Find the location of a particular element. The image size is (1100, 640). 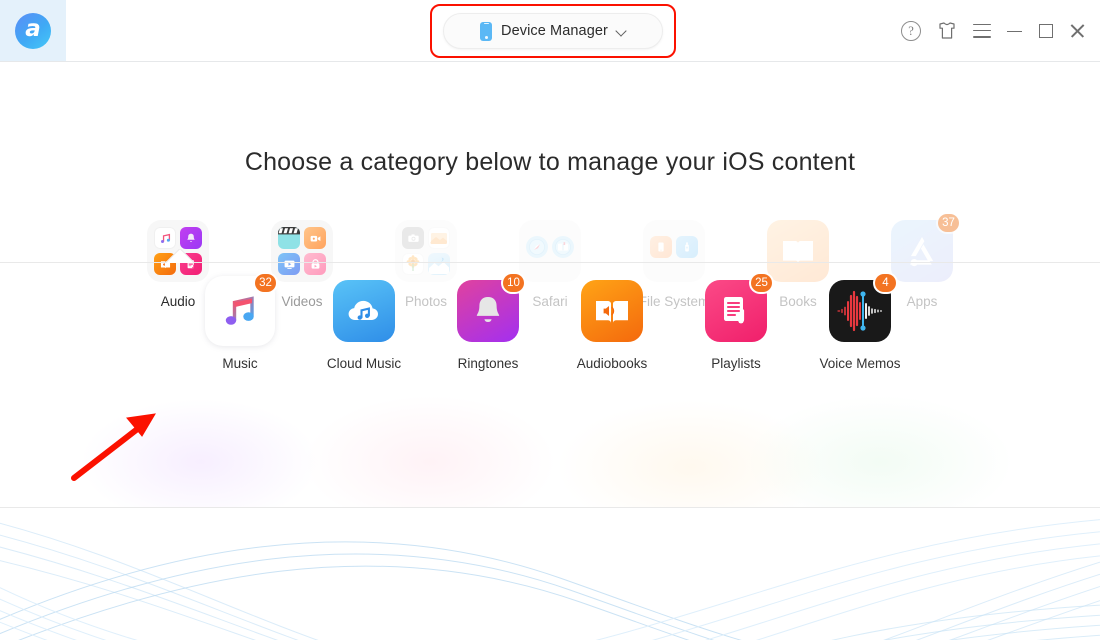

help-icon: ? is located at coordinates (911, 30).